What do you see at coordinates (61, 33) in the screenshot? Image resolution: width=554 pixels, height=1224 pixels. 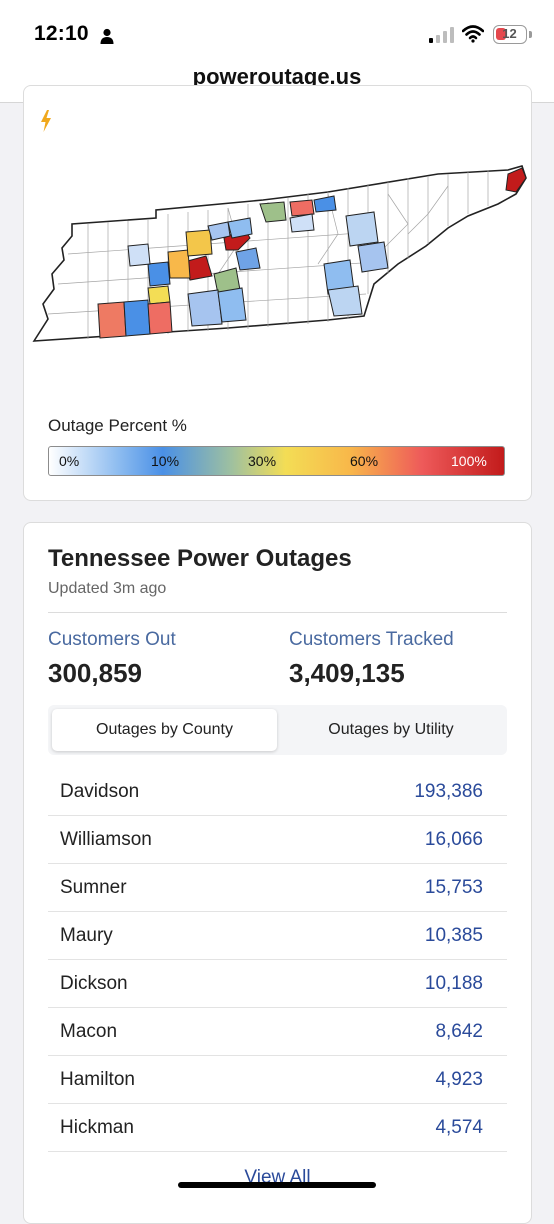 I see `status-time: 12:10` at bounding box center [61, 33].